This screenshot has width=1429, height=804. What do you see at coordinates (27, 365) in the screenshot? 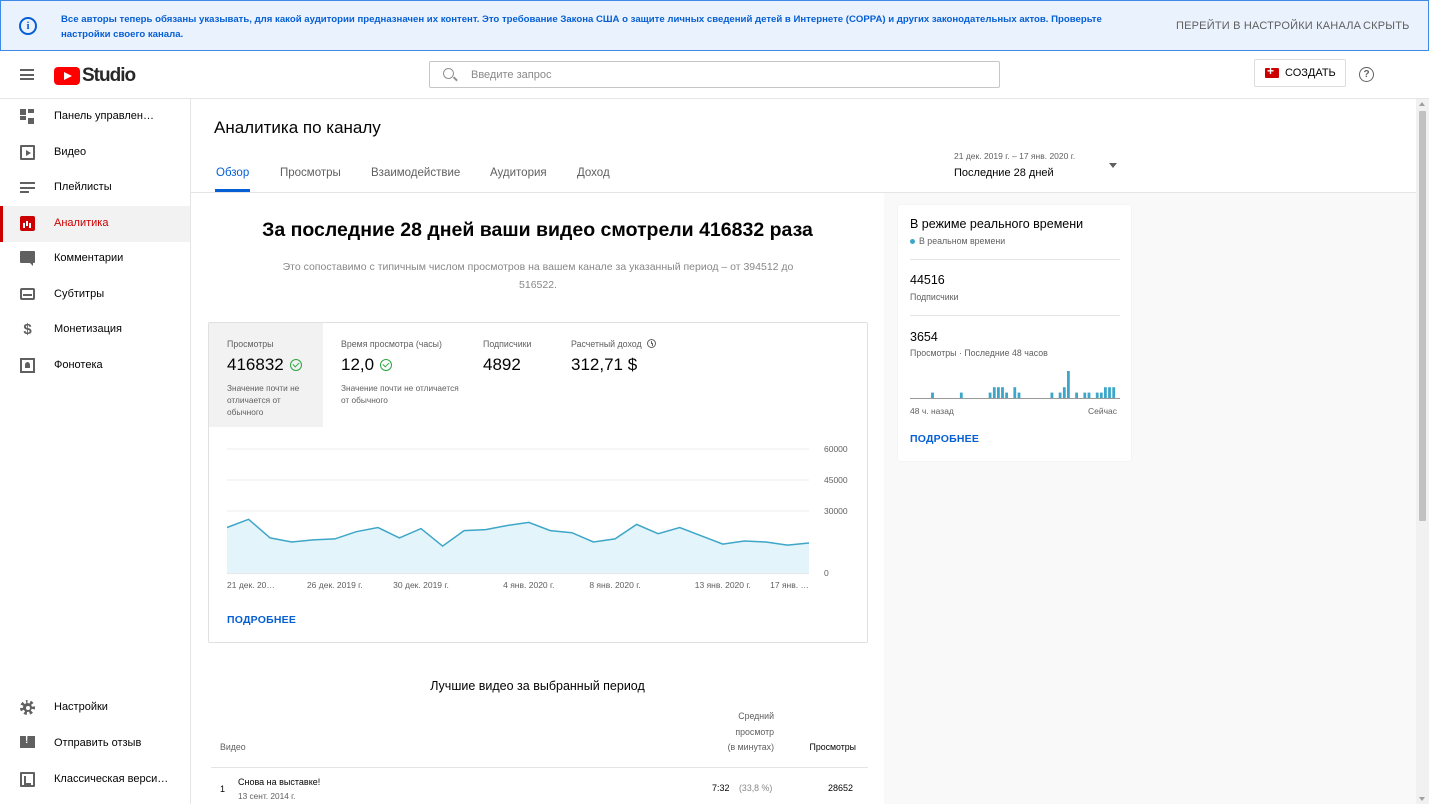
I see `audio-library-icon` at bounding box center [27, 365].